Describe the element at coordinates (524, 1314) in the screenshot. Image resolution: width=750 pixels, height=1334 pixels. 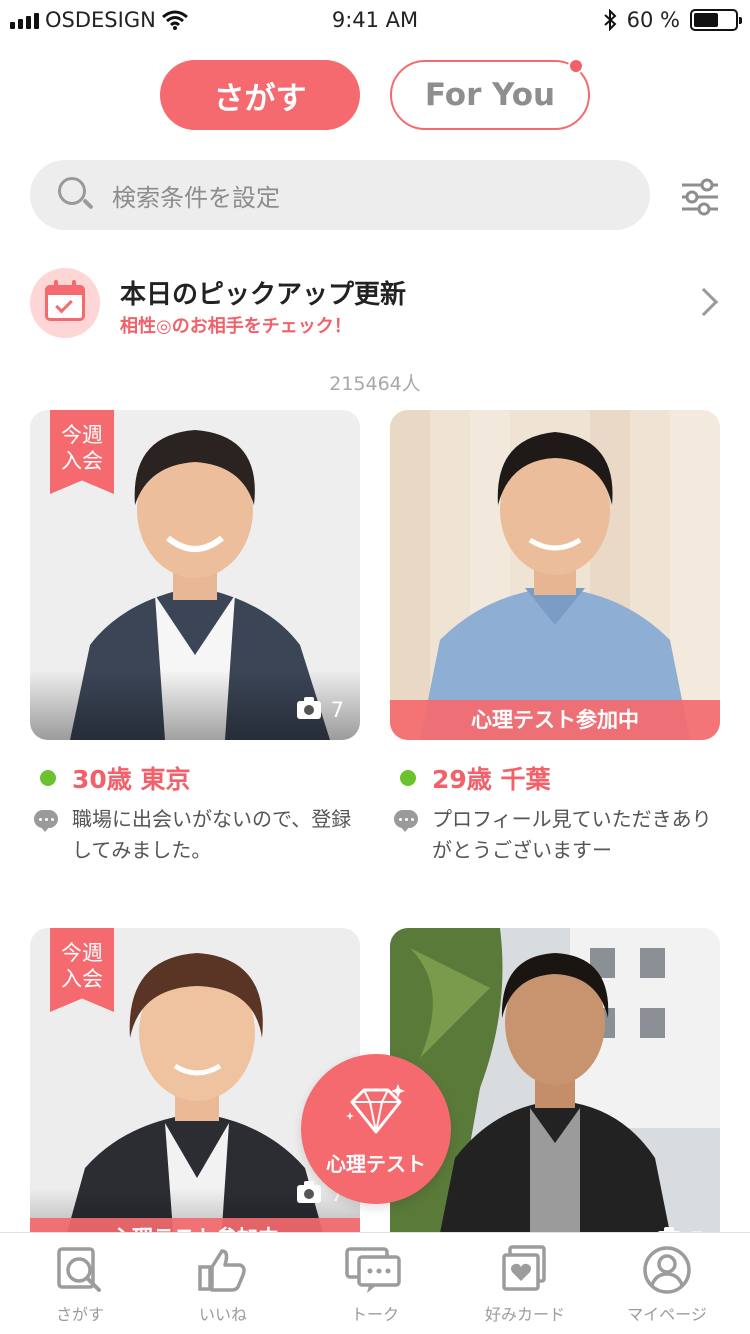
I see `tab-label: 好みカード` at that location.